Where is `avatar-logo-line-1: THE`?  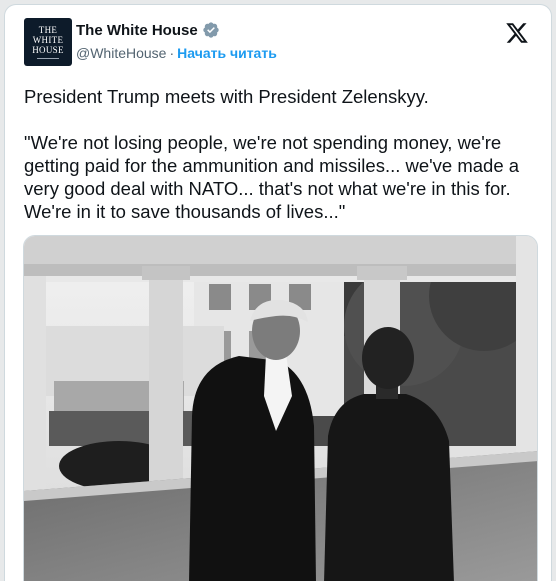
avatar-logo-line-1: THE is located at coordinates (48, 30).